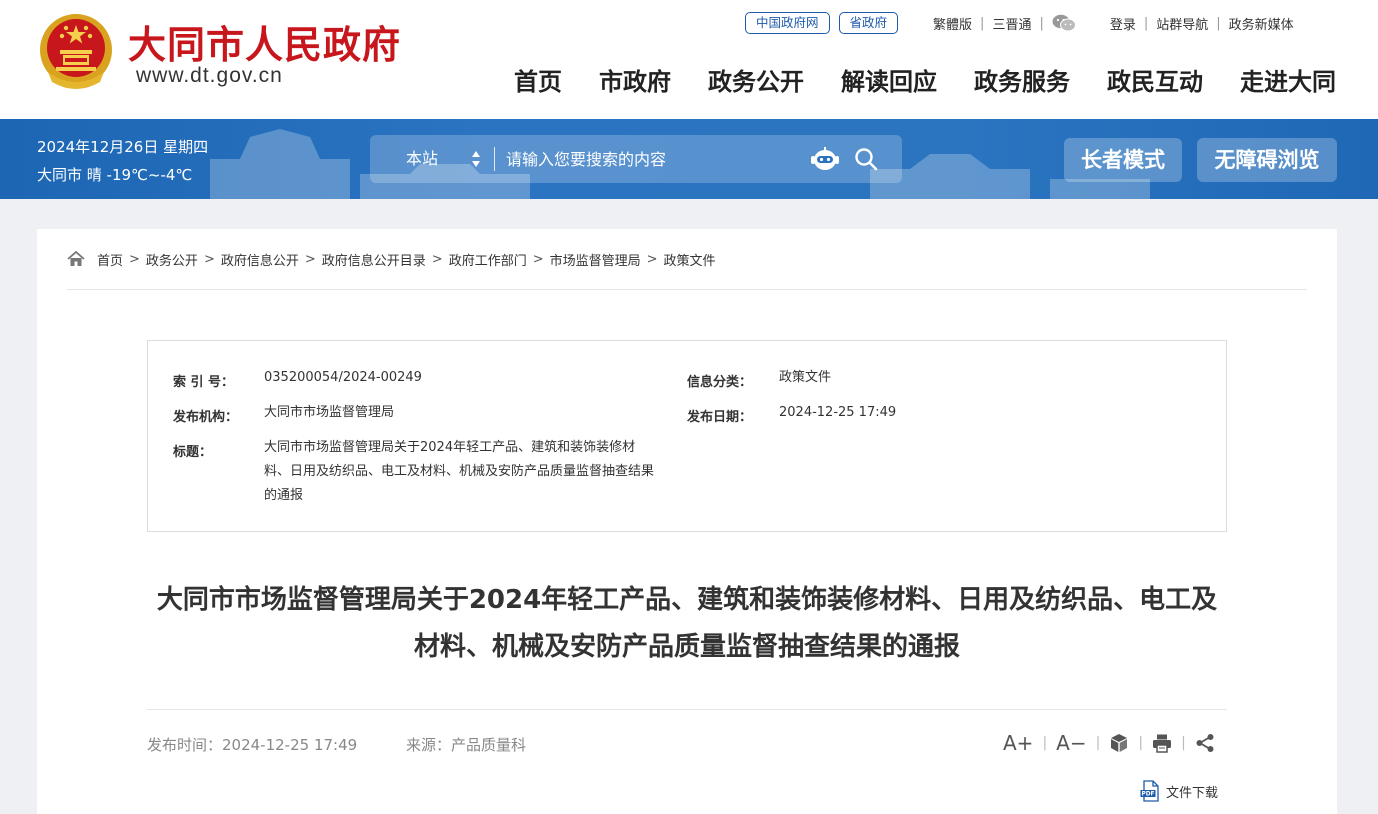 This screenshot has width=1378, height=814. Describe the element at coordinates (1119, 743) in the screenshot. I see `cube-icon` at that location.